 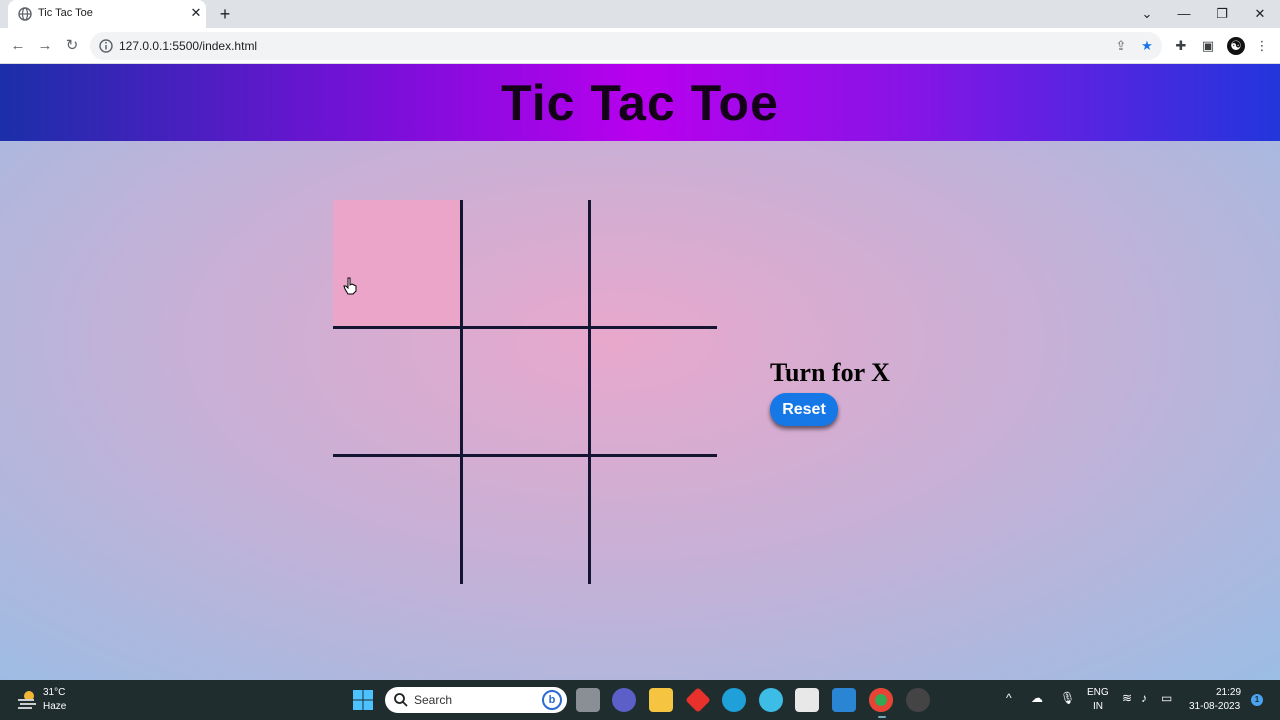 I want to click on weather-temperature: 31°C, so click(x=54, y=692).